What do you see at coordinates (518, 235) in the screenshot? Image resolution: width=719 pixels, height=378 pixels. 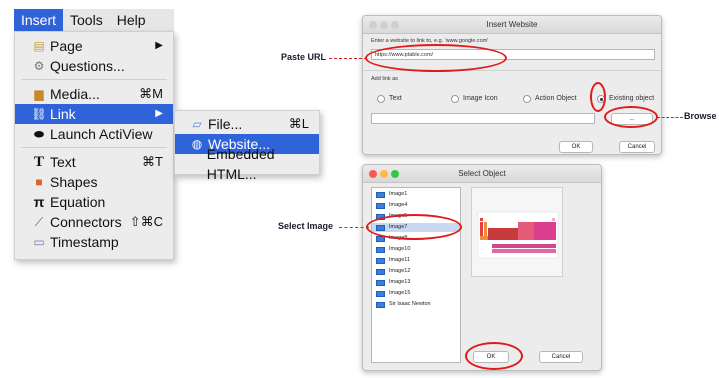 I see `periodic-table-thumbnail` at bounding box center [518, 235].